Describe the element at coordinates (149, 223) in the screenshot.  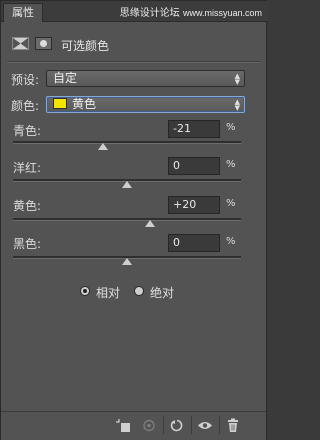
I see `yellow-slider-thumb` at that location.